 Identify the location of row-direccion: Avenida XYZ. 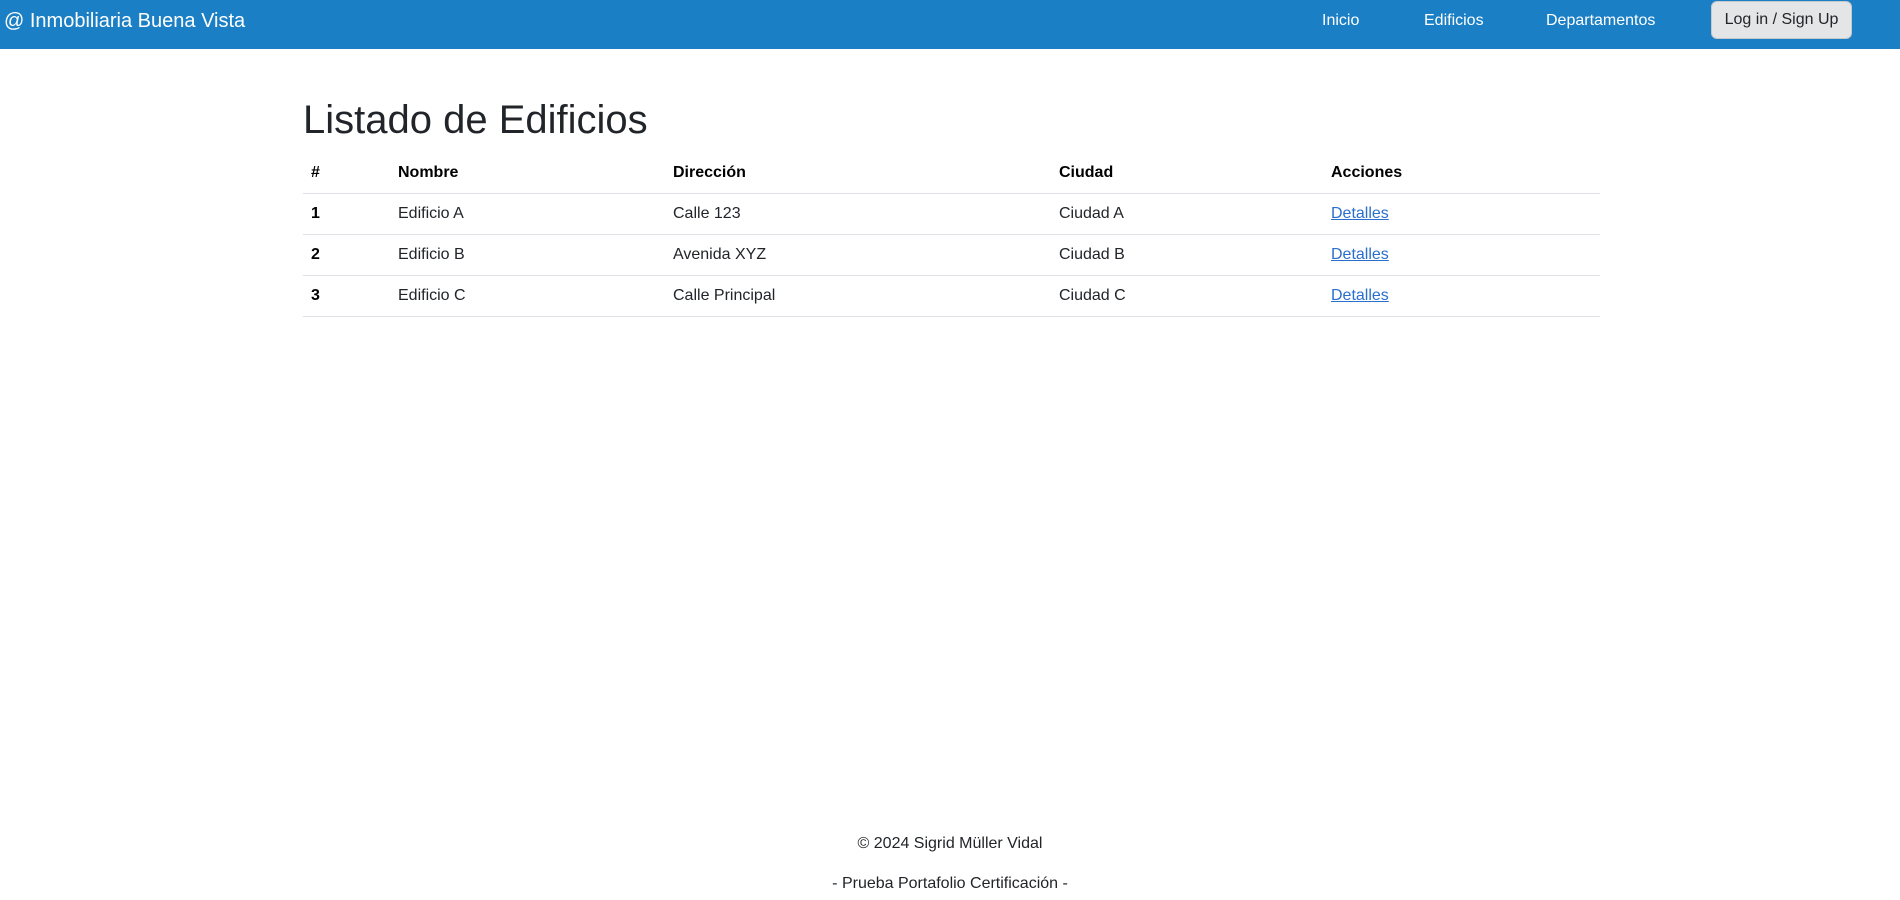
(858, 255).